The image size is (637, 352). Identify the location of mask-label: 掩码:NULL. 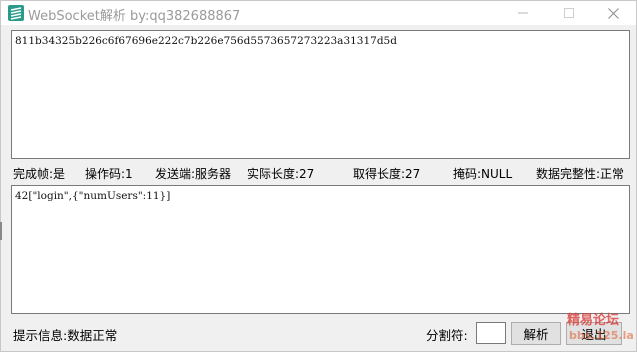
(483, 174).